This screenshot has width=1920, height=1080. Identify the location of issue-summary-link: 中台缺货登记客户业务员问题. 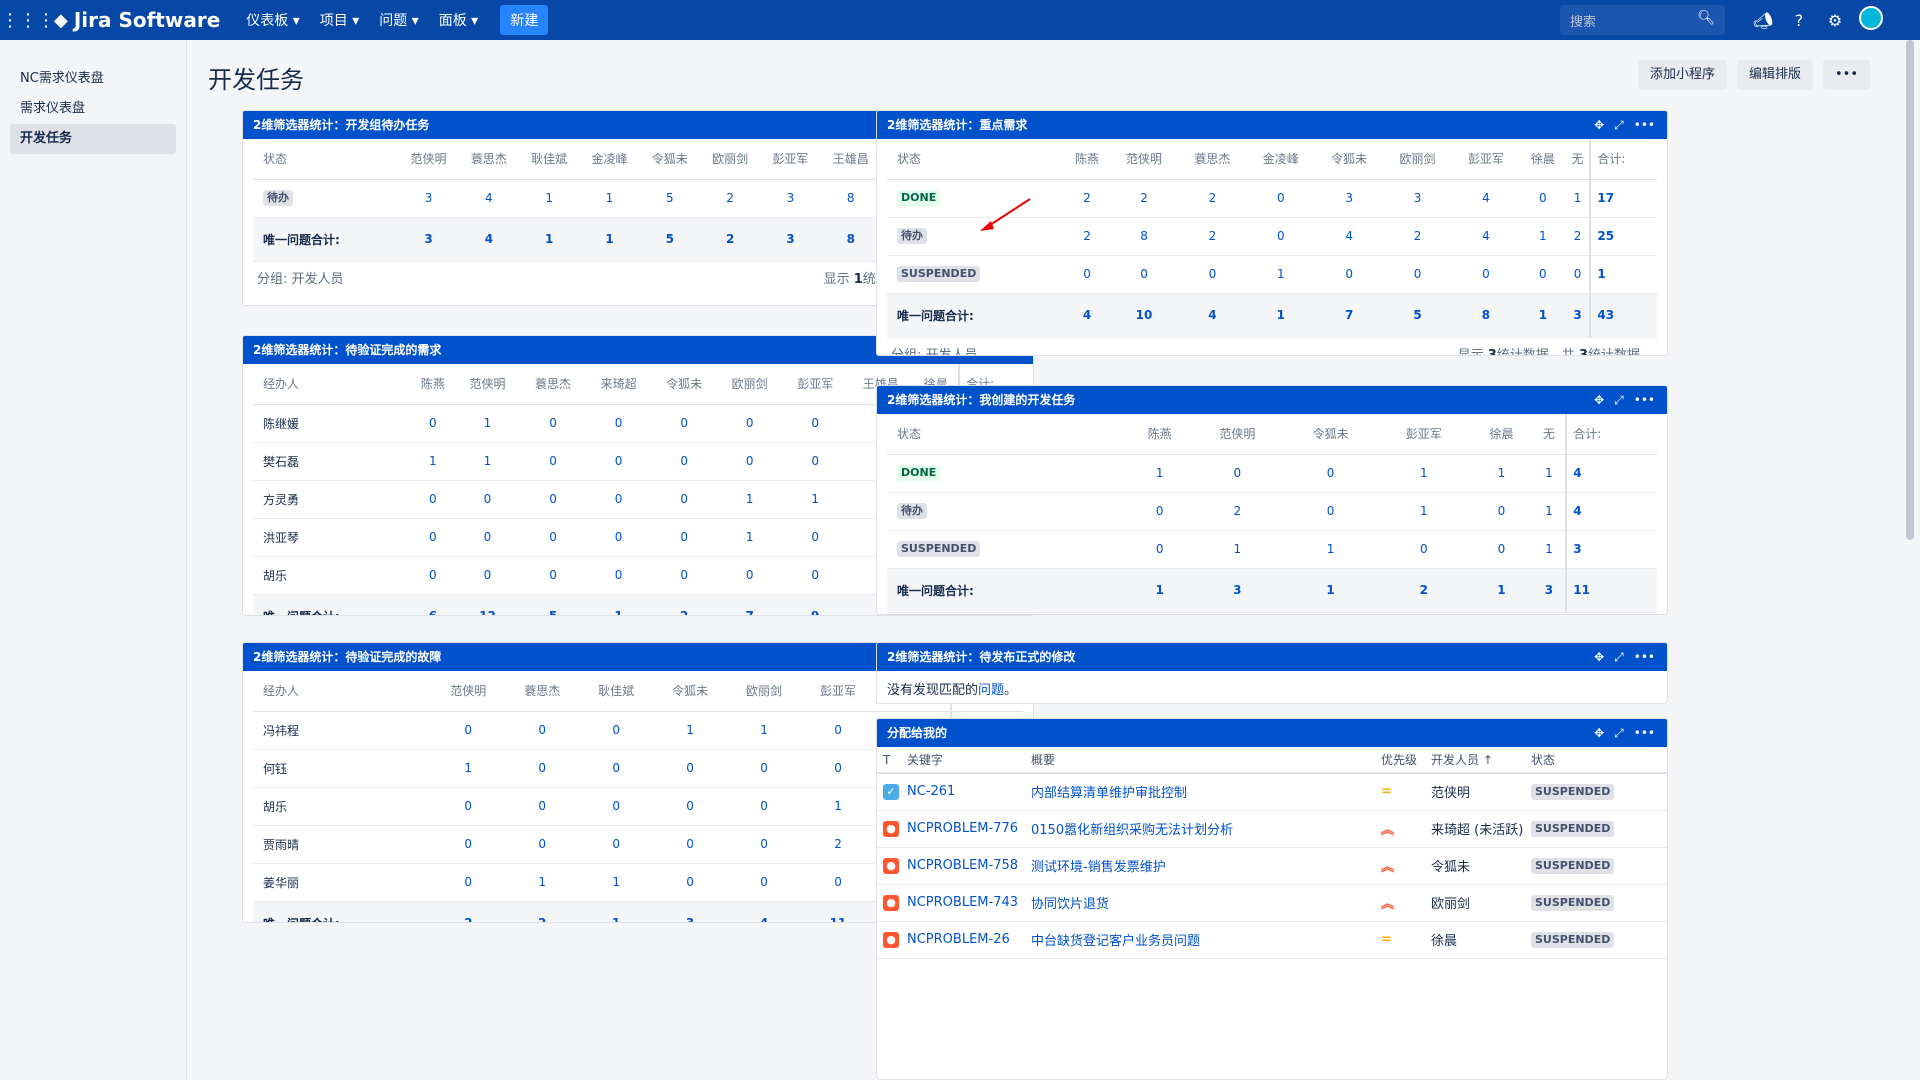
(1115, 941).